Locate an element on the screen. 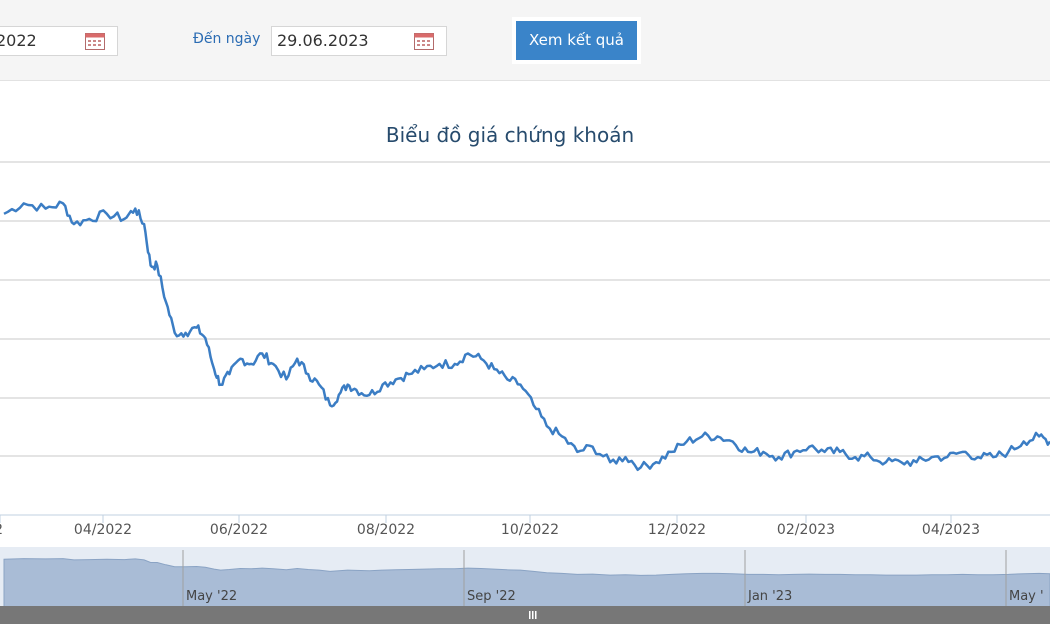  to-date-input: 29.06.2023 is located at coordinates (359, 41).